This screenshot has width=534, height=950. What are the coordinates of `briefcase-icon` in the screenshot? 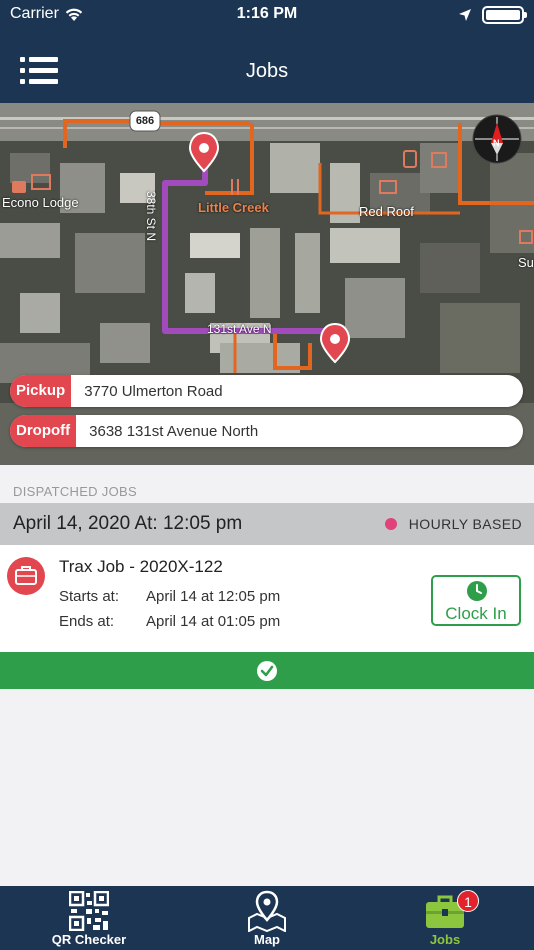 It's located at (26, 576).